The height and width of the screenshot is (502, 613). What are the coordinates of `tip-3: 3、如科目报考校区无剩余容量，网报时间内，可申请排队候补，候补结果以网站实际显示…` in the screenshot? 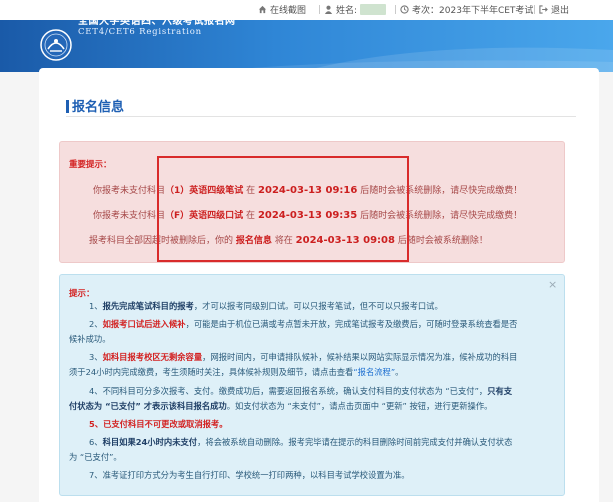 It's located at (303, 357).